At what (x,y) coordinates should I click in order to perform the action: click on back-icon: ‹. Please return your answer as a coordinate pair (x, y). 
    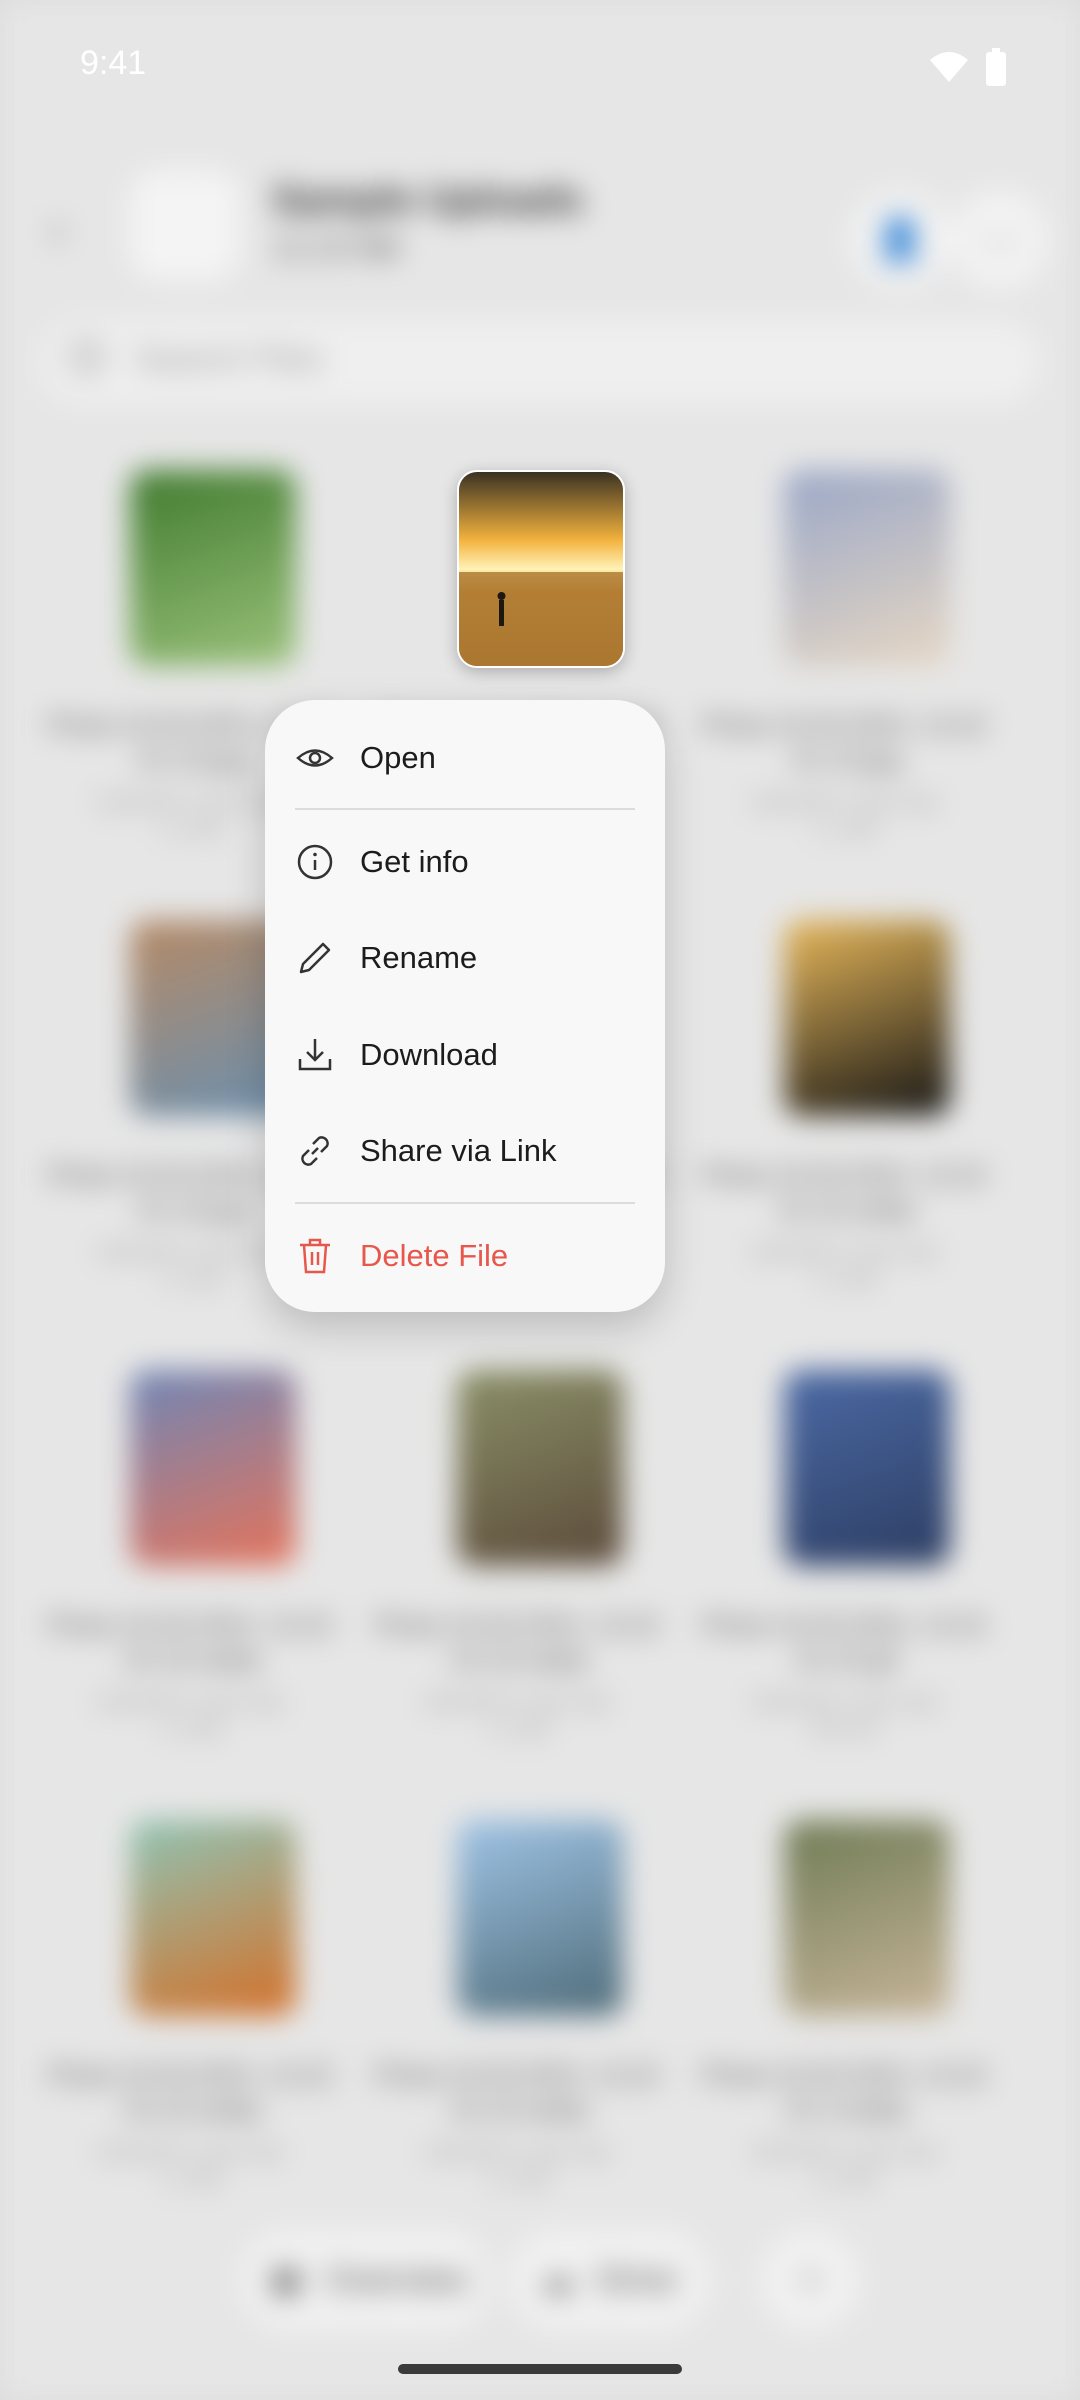
    Looking at the image, I should click on (70, 230).